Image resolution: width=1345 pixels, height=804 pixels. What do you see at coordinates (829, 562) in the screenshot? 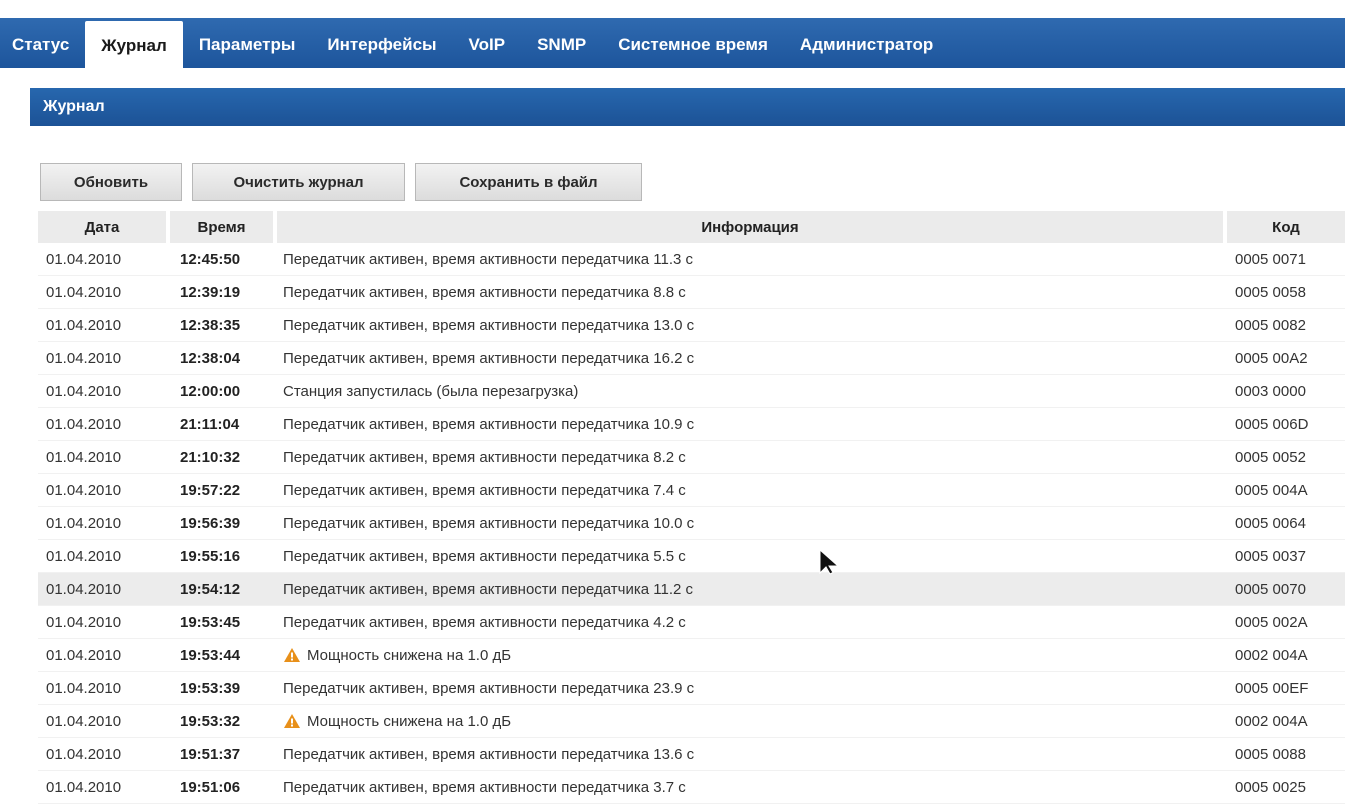
I see `mouse-cursor-icon` at bounding box center [829, 562].